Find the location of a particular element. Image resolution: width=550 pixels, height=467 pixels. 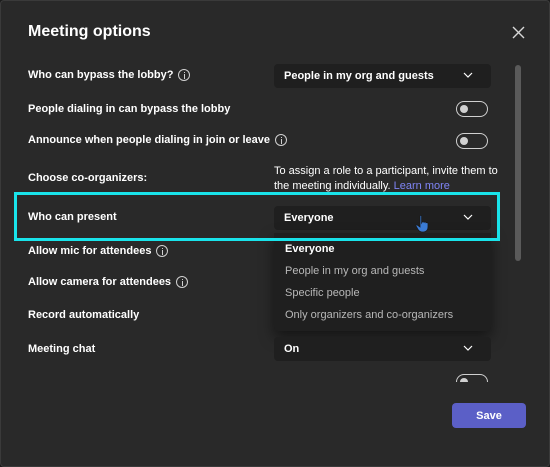

allow-mic-label: Allow mic for attendees is located at coordinates (98, 251).